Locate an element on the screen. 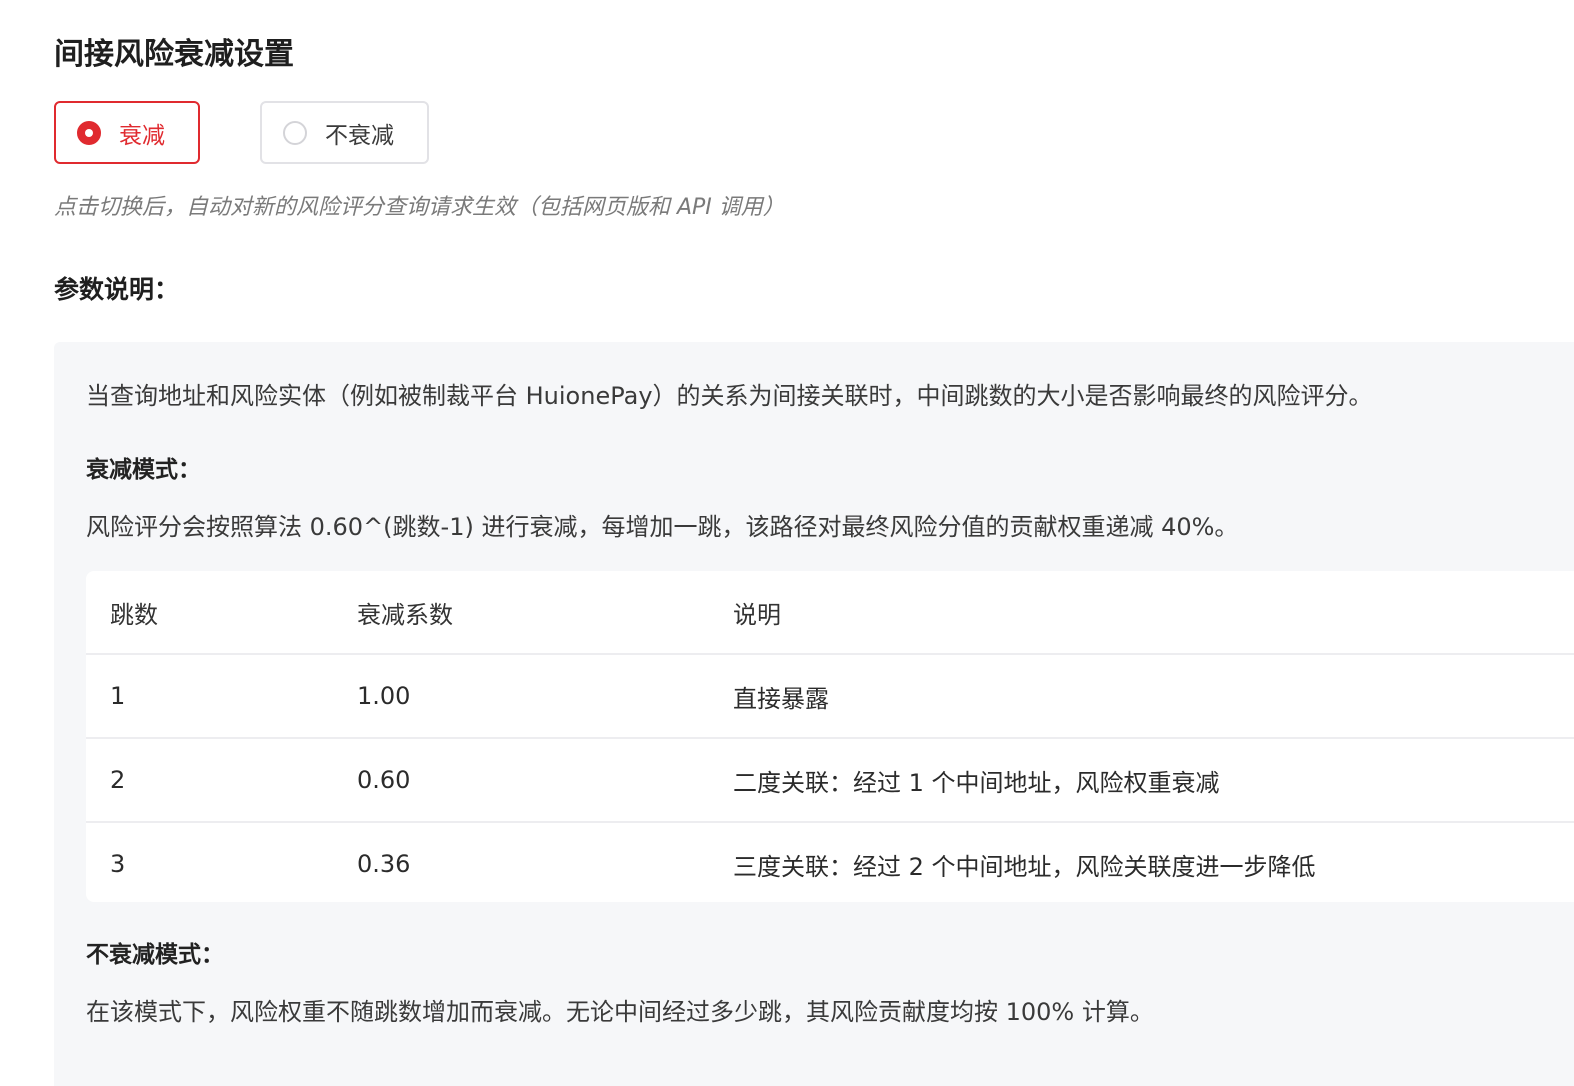 This screenshot has height=1086, width=1574. cell-coefficient: 0.36 is located at coordinates (521, 861).